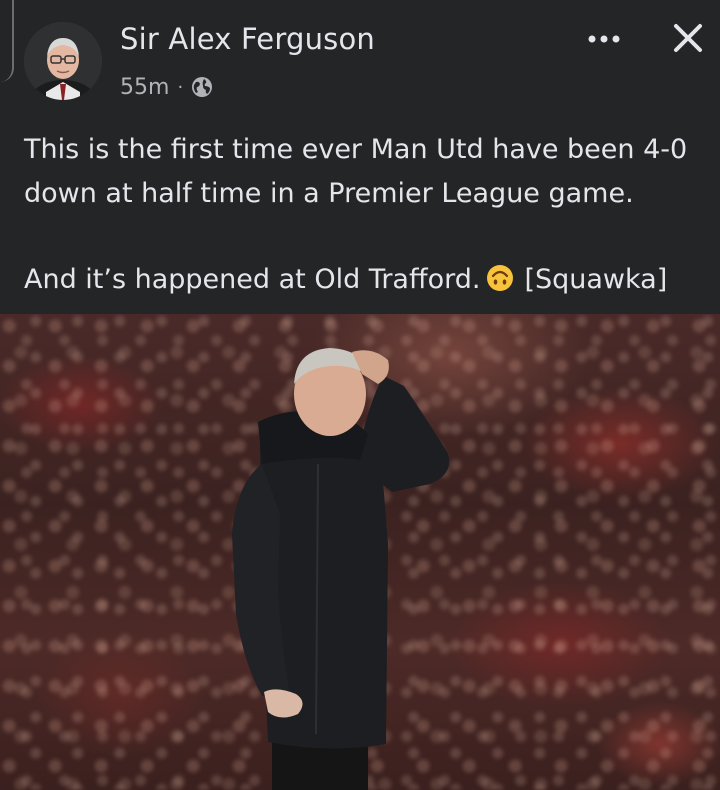  I want to click on post-text-line-2: And it’s happened at Old Trafford., so click(252, 279).